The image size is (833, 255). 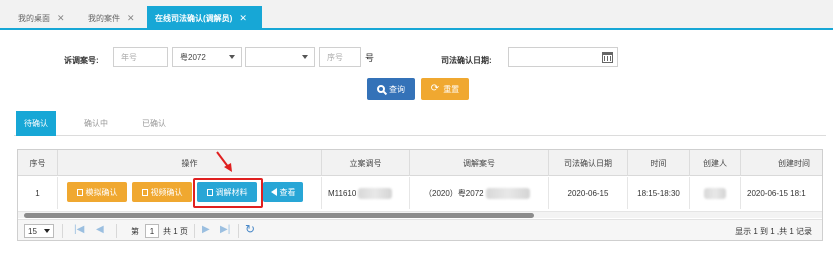 I want to click on page-total: 共 1 页, so click(x=175, y=231).